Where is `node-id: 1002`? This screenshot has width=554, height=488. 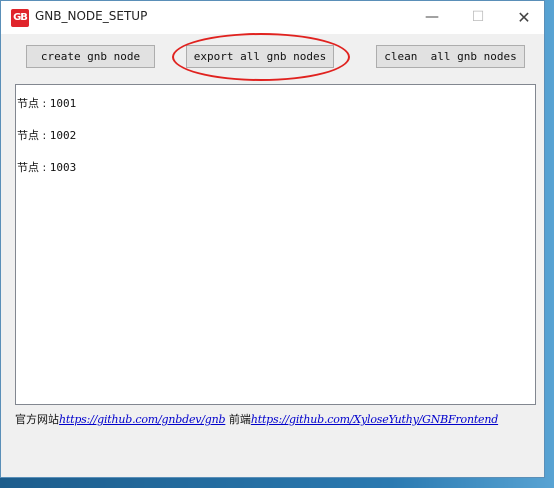
node-id: 1002 is located at coordinates (63, 135).